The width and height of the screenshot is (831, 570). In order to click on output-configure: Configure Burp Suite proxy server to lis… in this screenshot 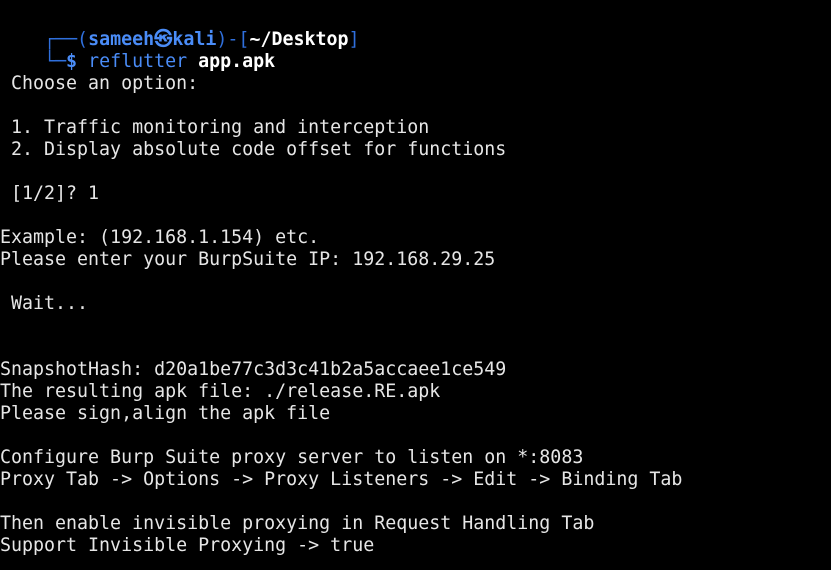, I will do `click(292, 457)`.